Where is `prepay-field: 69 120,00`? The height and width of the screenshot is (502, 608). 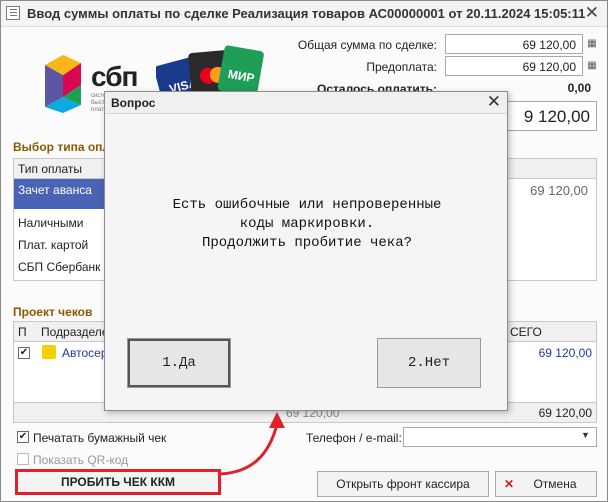
prepay-field: 69 120,00 is located at coordinates (514, 66).